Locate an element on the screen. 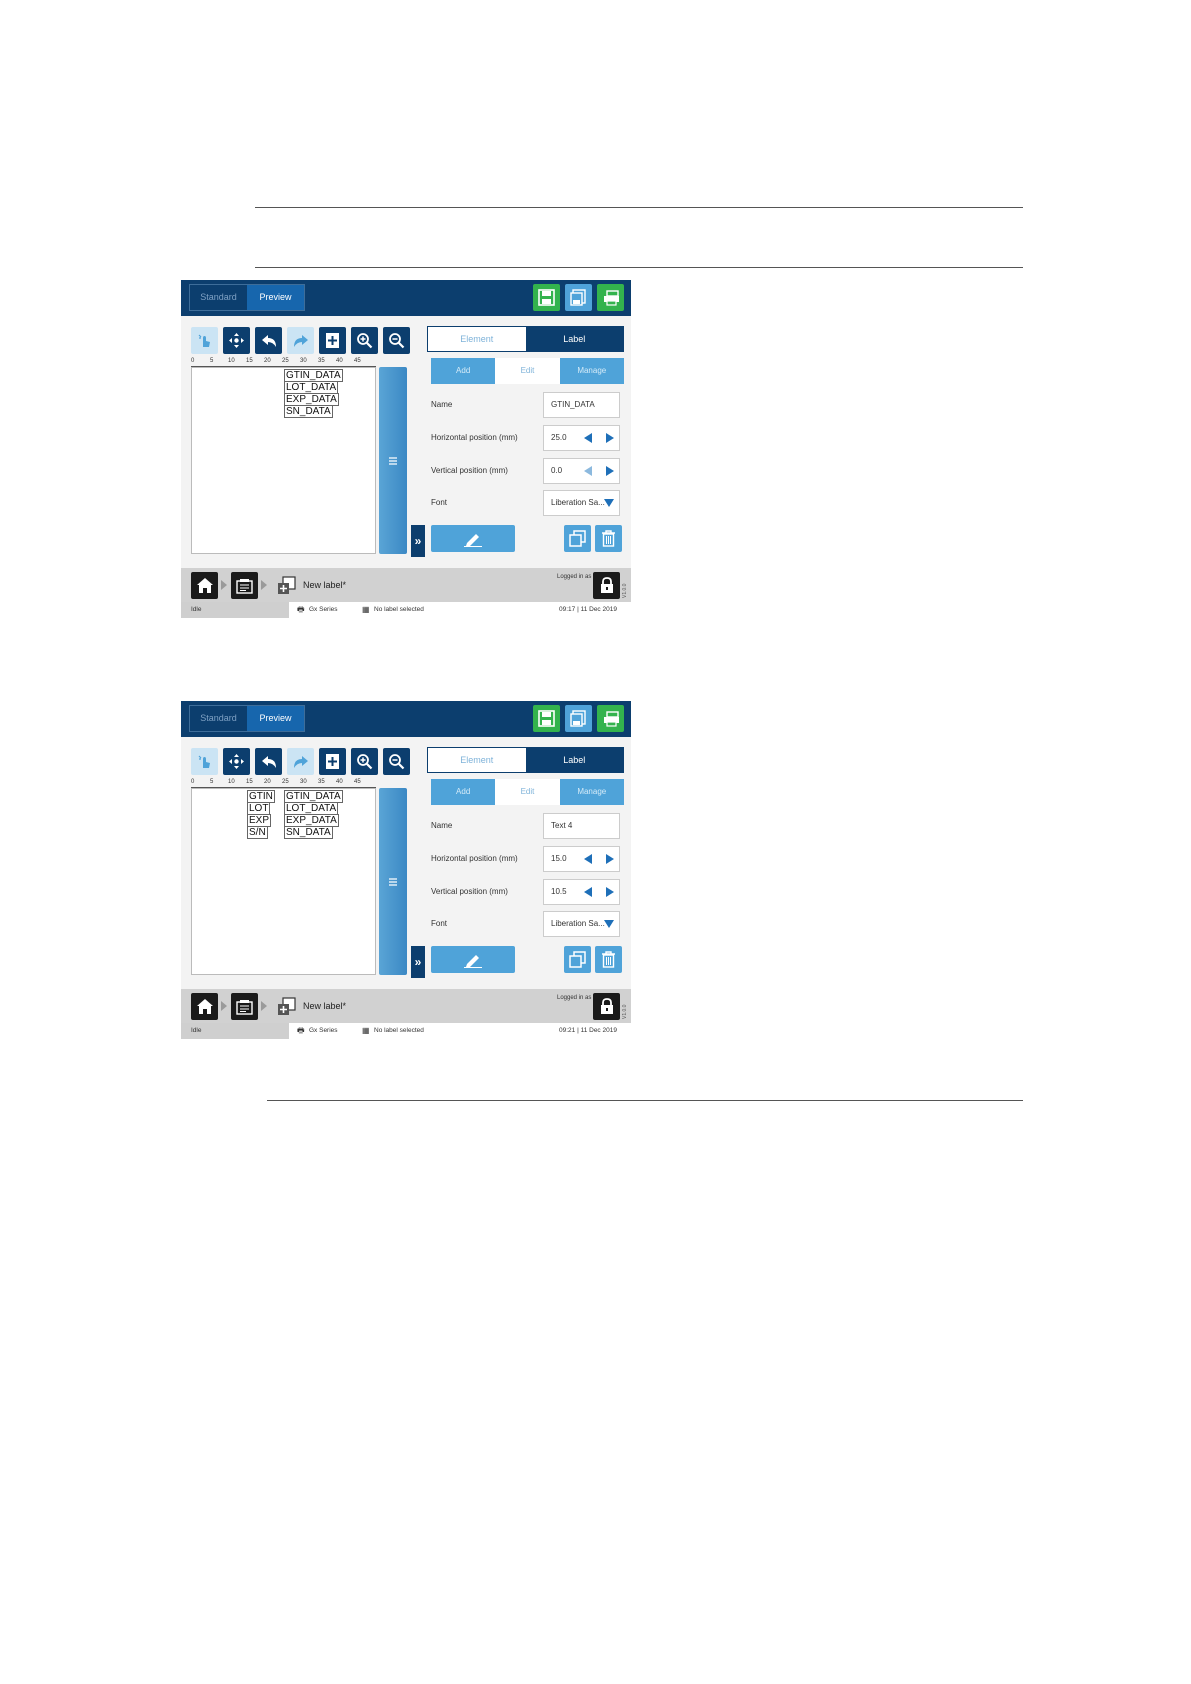 The width and height of the screenshot is (1191, 1684). name-field: Text 4 is located at coordinates (581, 826).